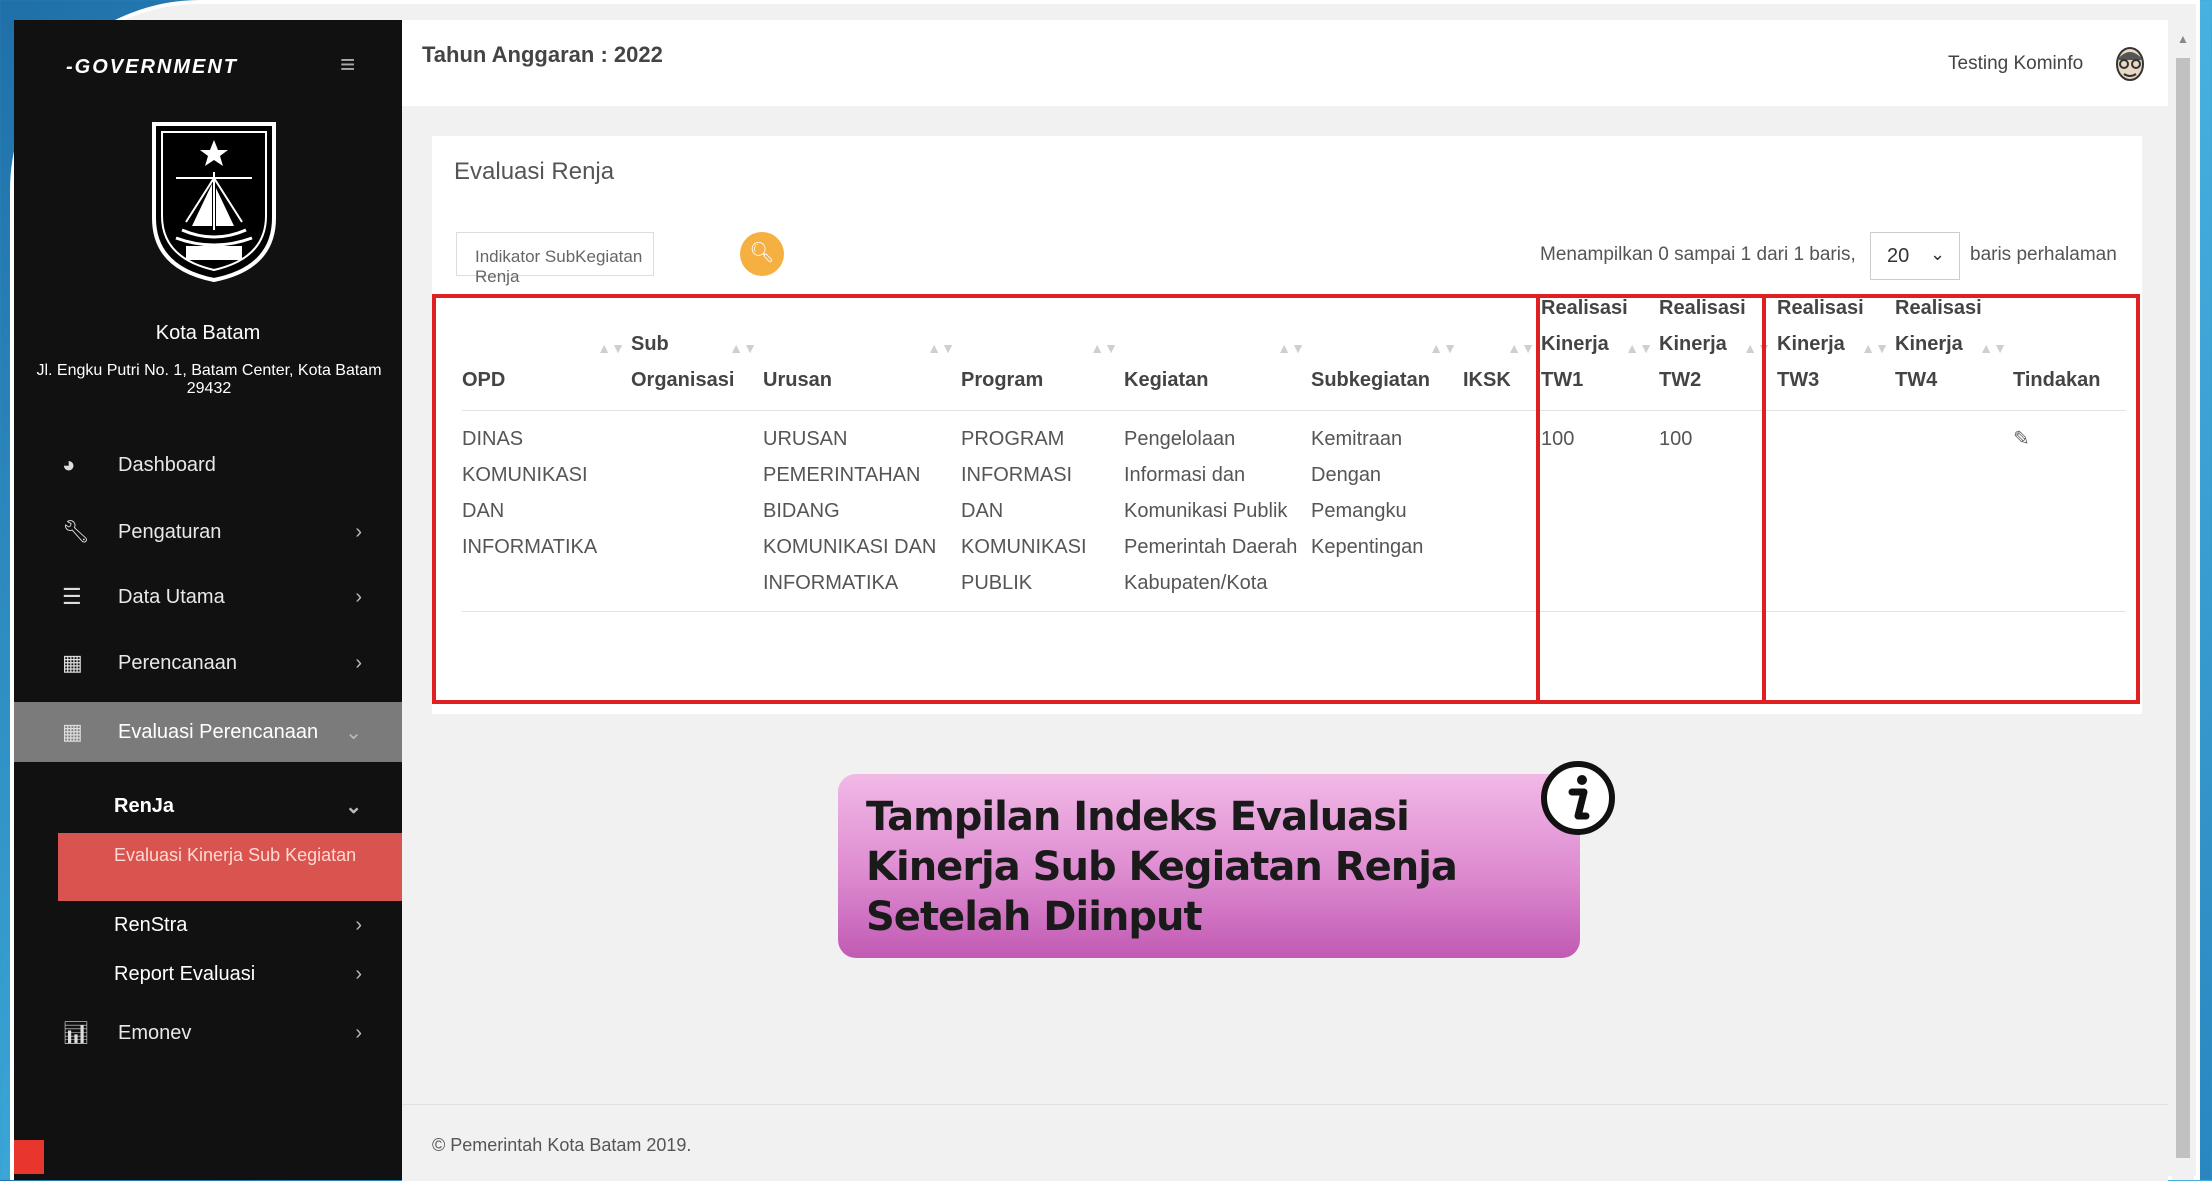  What do you see at coordinates (562, 1145) in the screenshot?
I see `footer-copyright: © Pemerintah Kota Batam 2019.` at bounding box center [562, 1145].